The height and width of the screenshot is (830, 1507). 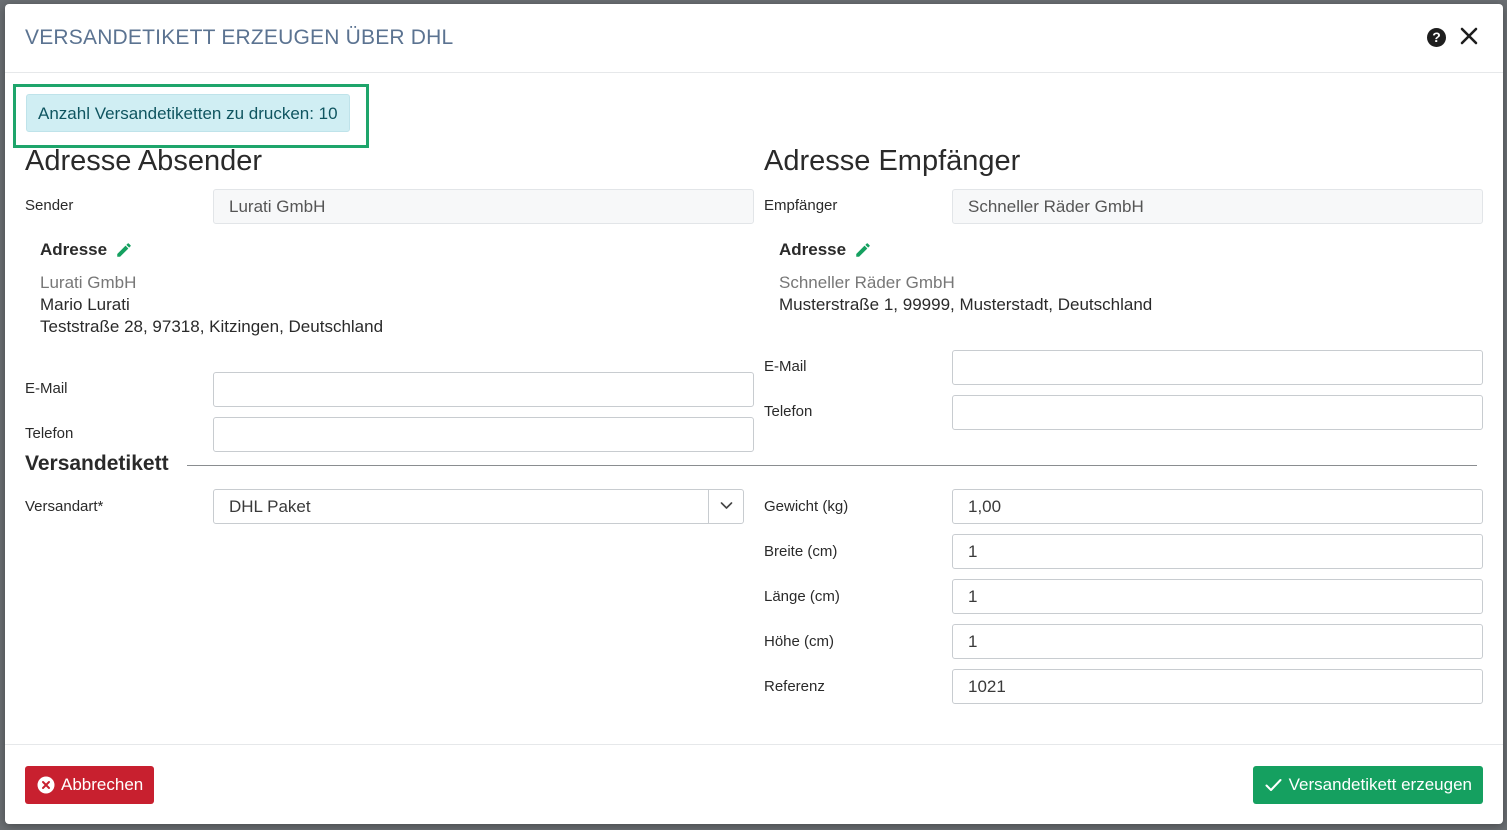 I want to click on section-divider, so click(x=832, y=465).